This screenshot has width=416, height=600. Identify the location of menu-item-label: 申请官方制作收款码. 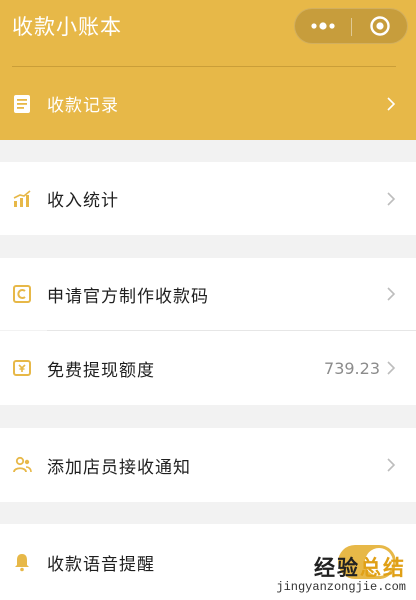
(128, 296).